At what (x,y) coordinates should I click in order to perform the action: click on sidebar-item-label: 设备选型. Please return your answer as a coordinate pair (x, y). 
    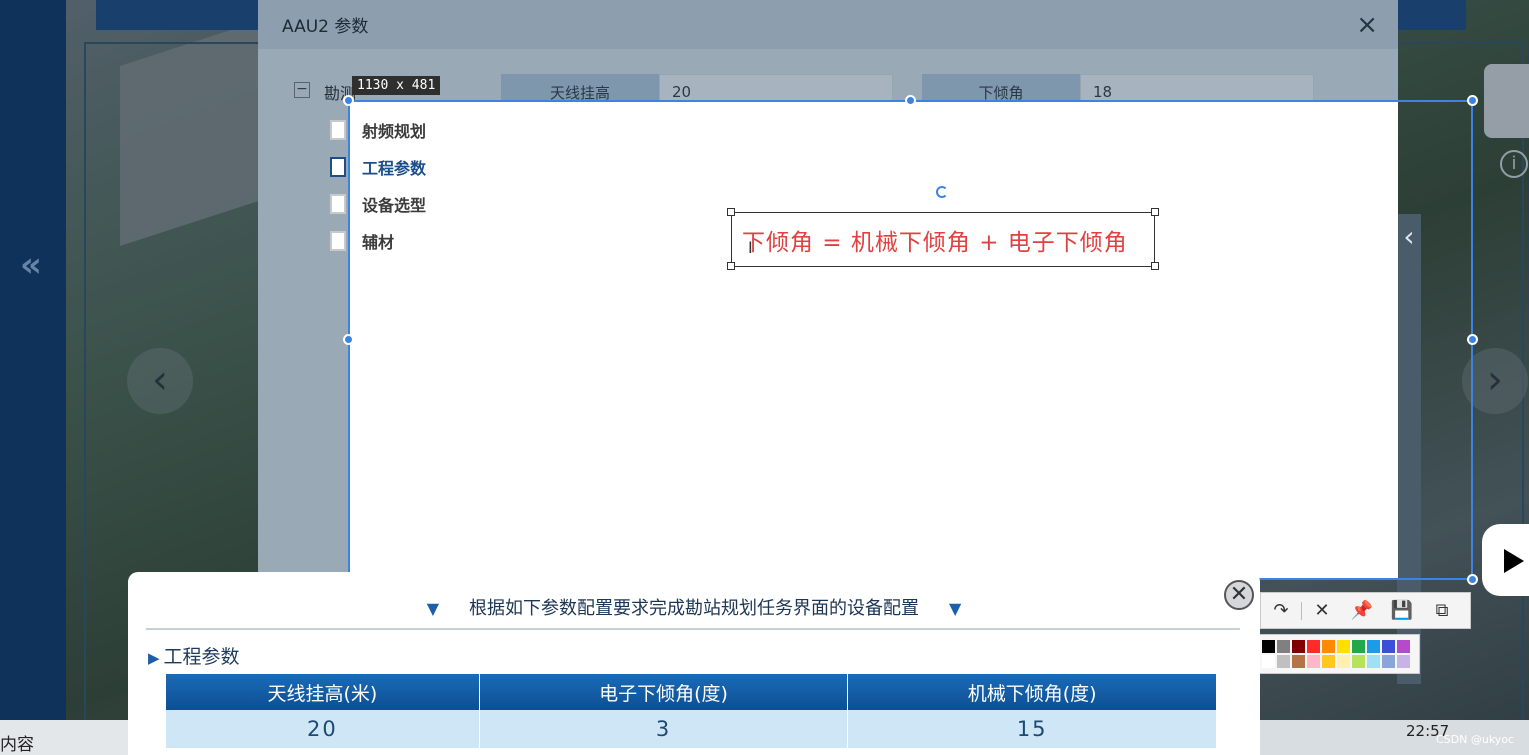
    Looking at the image, I should click on (394, 205).